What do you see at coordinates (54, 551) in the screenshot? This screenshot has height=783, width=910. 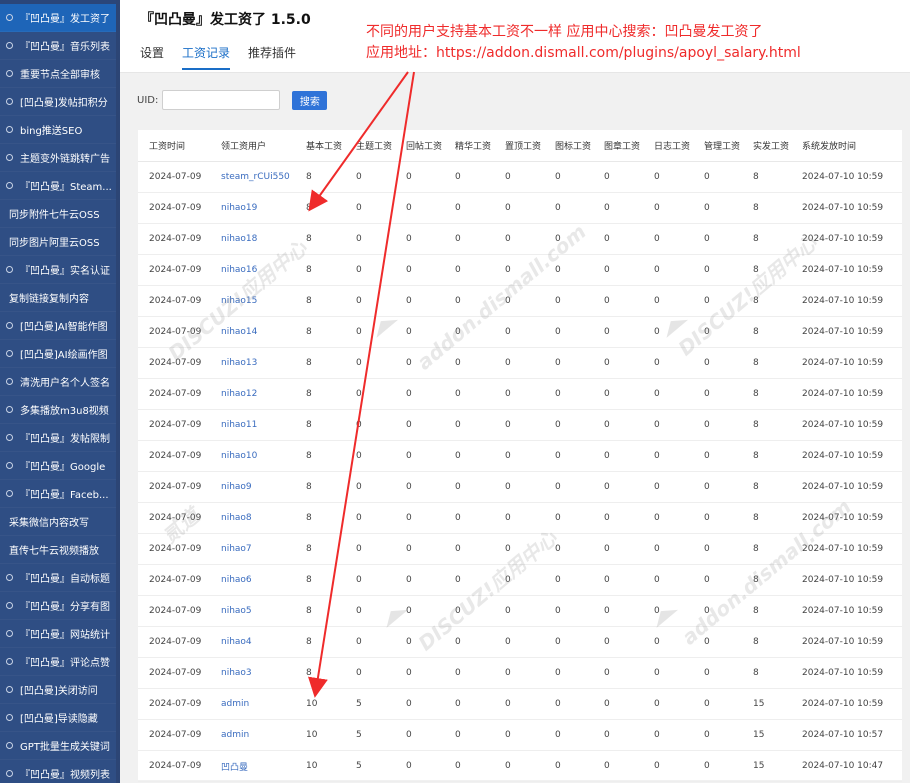 I see `sidebar-item-label: 直传七牛云视频播放` at bounding box center [54, 551].